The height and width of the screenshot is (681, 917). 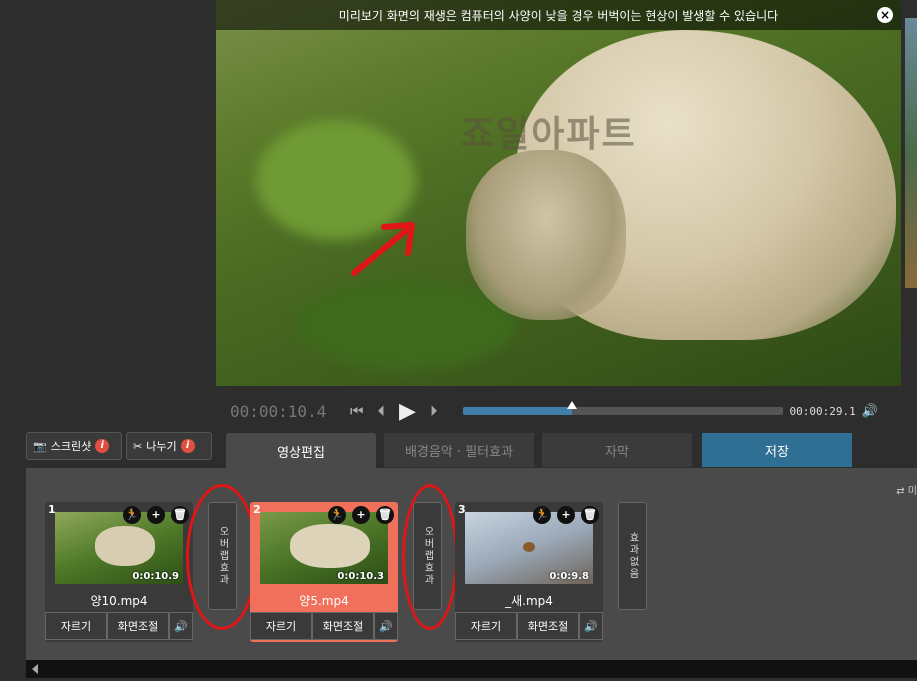 What do you see at coordinates (324, 601) in the screenshot?
I see `clip-filename: 양5.mp4` at bounding box center [324, 601].